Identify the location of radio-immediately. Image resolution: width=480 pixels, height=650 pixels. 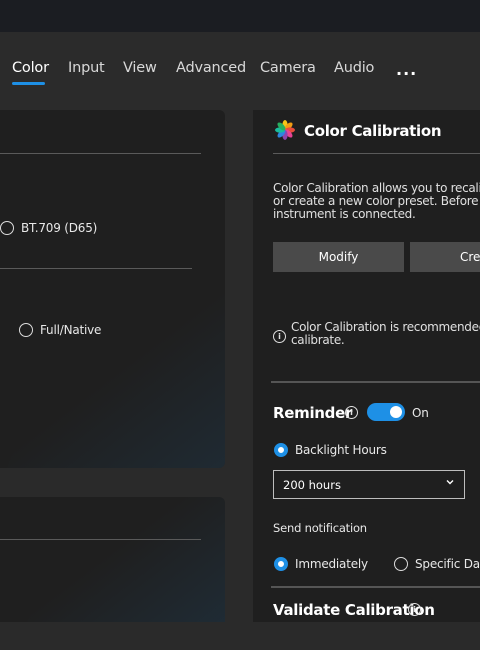
(281, 564).